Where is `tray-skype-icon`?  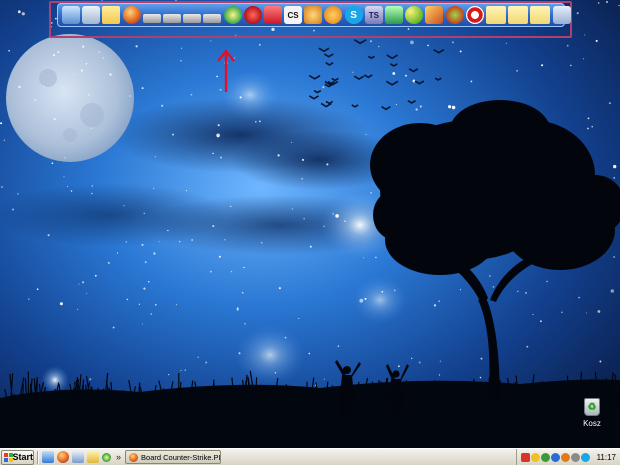
tray-skype-icon is located at coordinates (585, 457).